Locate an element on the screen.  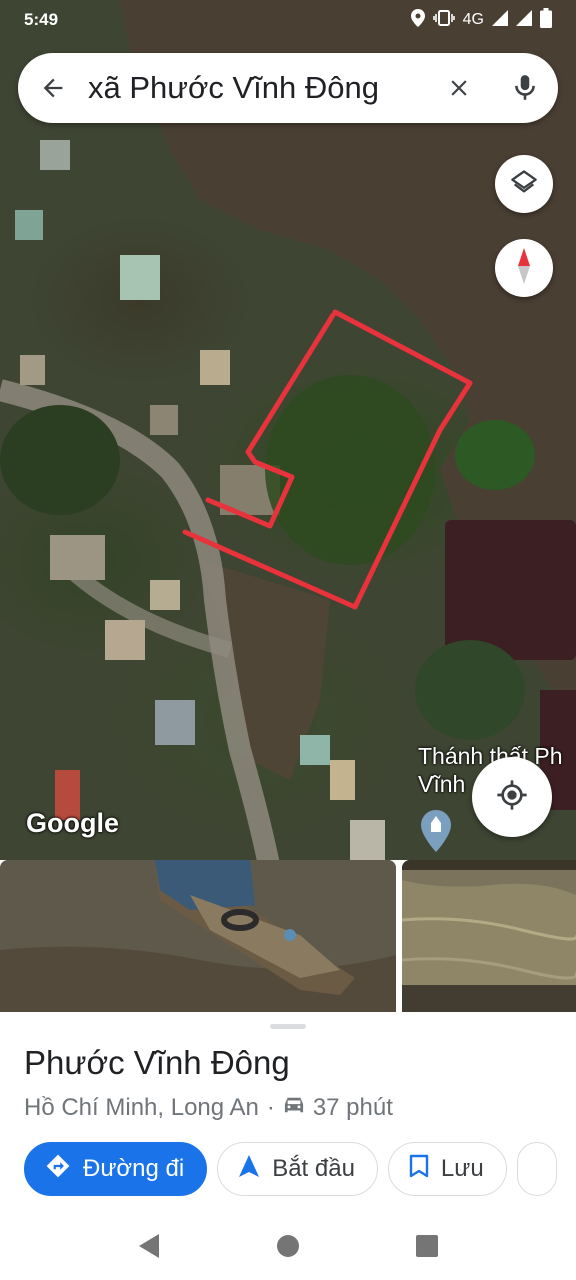
battery-icon is located at coordinates (546, 20).